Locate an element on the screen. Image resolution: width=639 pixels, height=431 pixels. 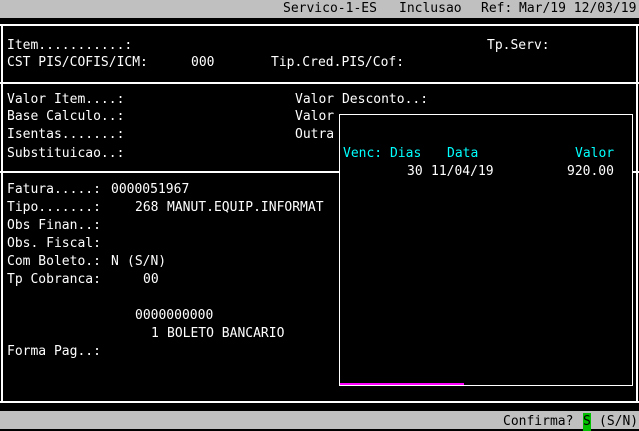
popup-header-venc-dias: Venc: Dias is located at coordinates (382, 153).